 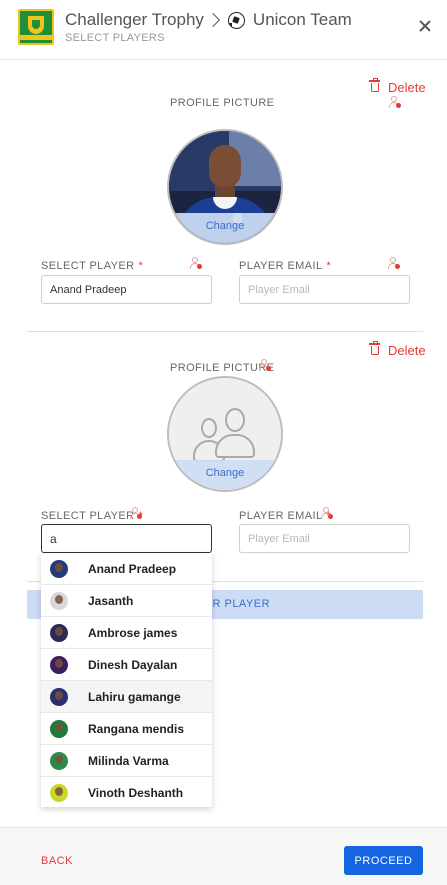 I want to click on delete-player-2-button: Delete, so click(x=397, y=349).